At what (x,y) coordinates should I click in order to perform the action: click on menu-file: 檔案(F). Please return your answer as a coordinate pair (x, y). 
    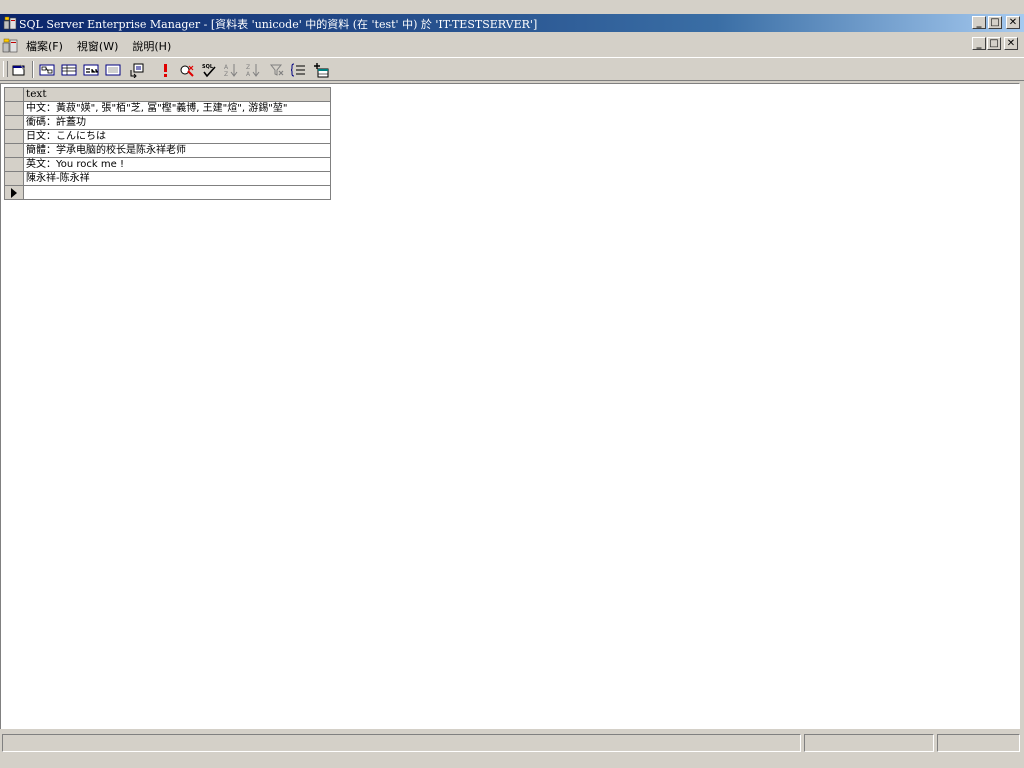
    Looking at the image, I should click on (44, 46).